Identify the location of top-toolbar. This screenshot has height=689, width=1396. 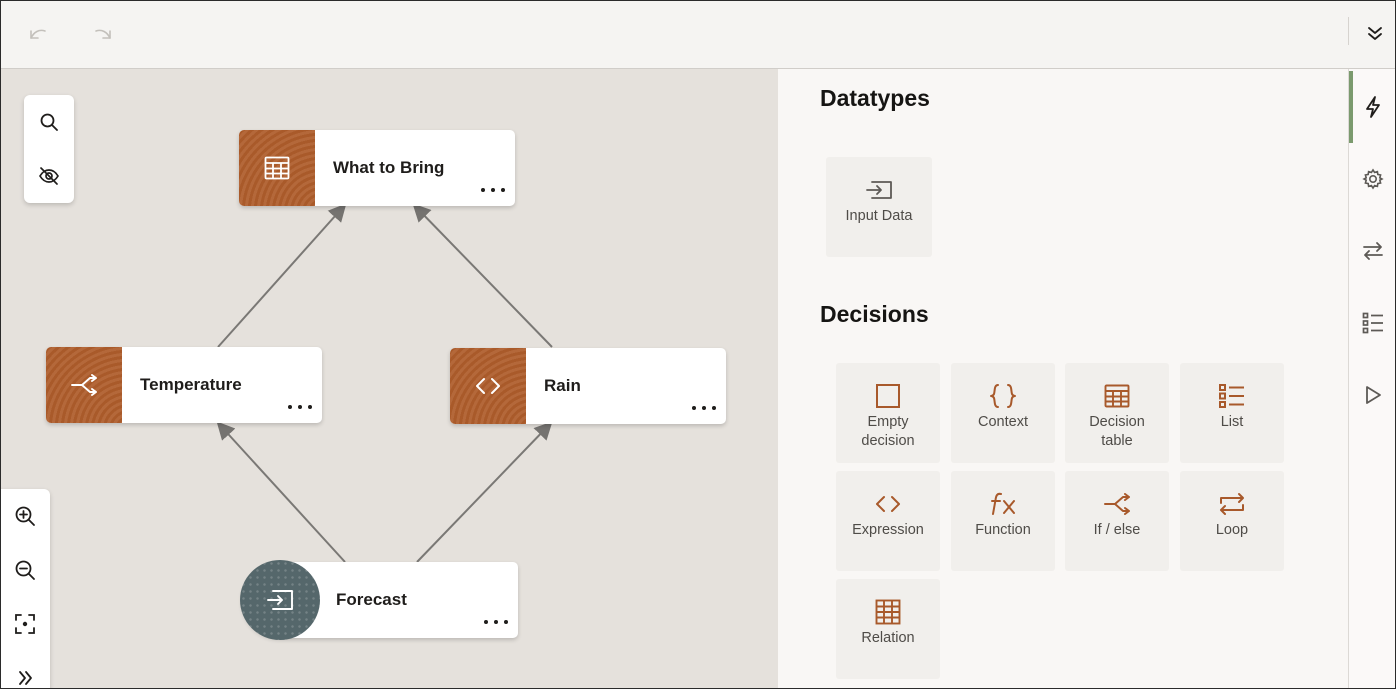
(698, 35).